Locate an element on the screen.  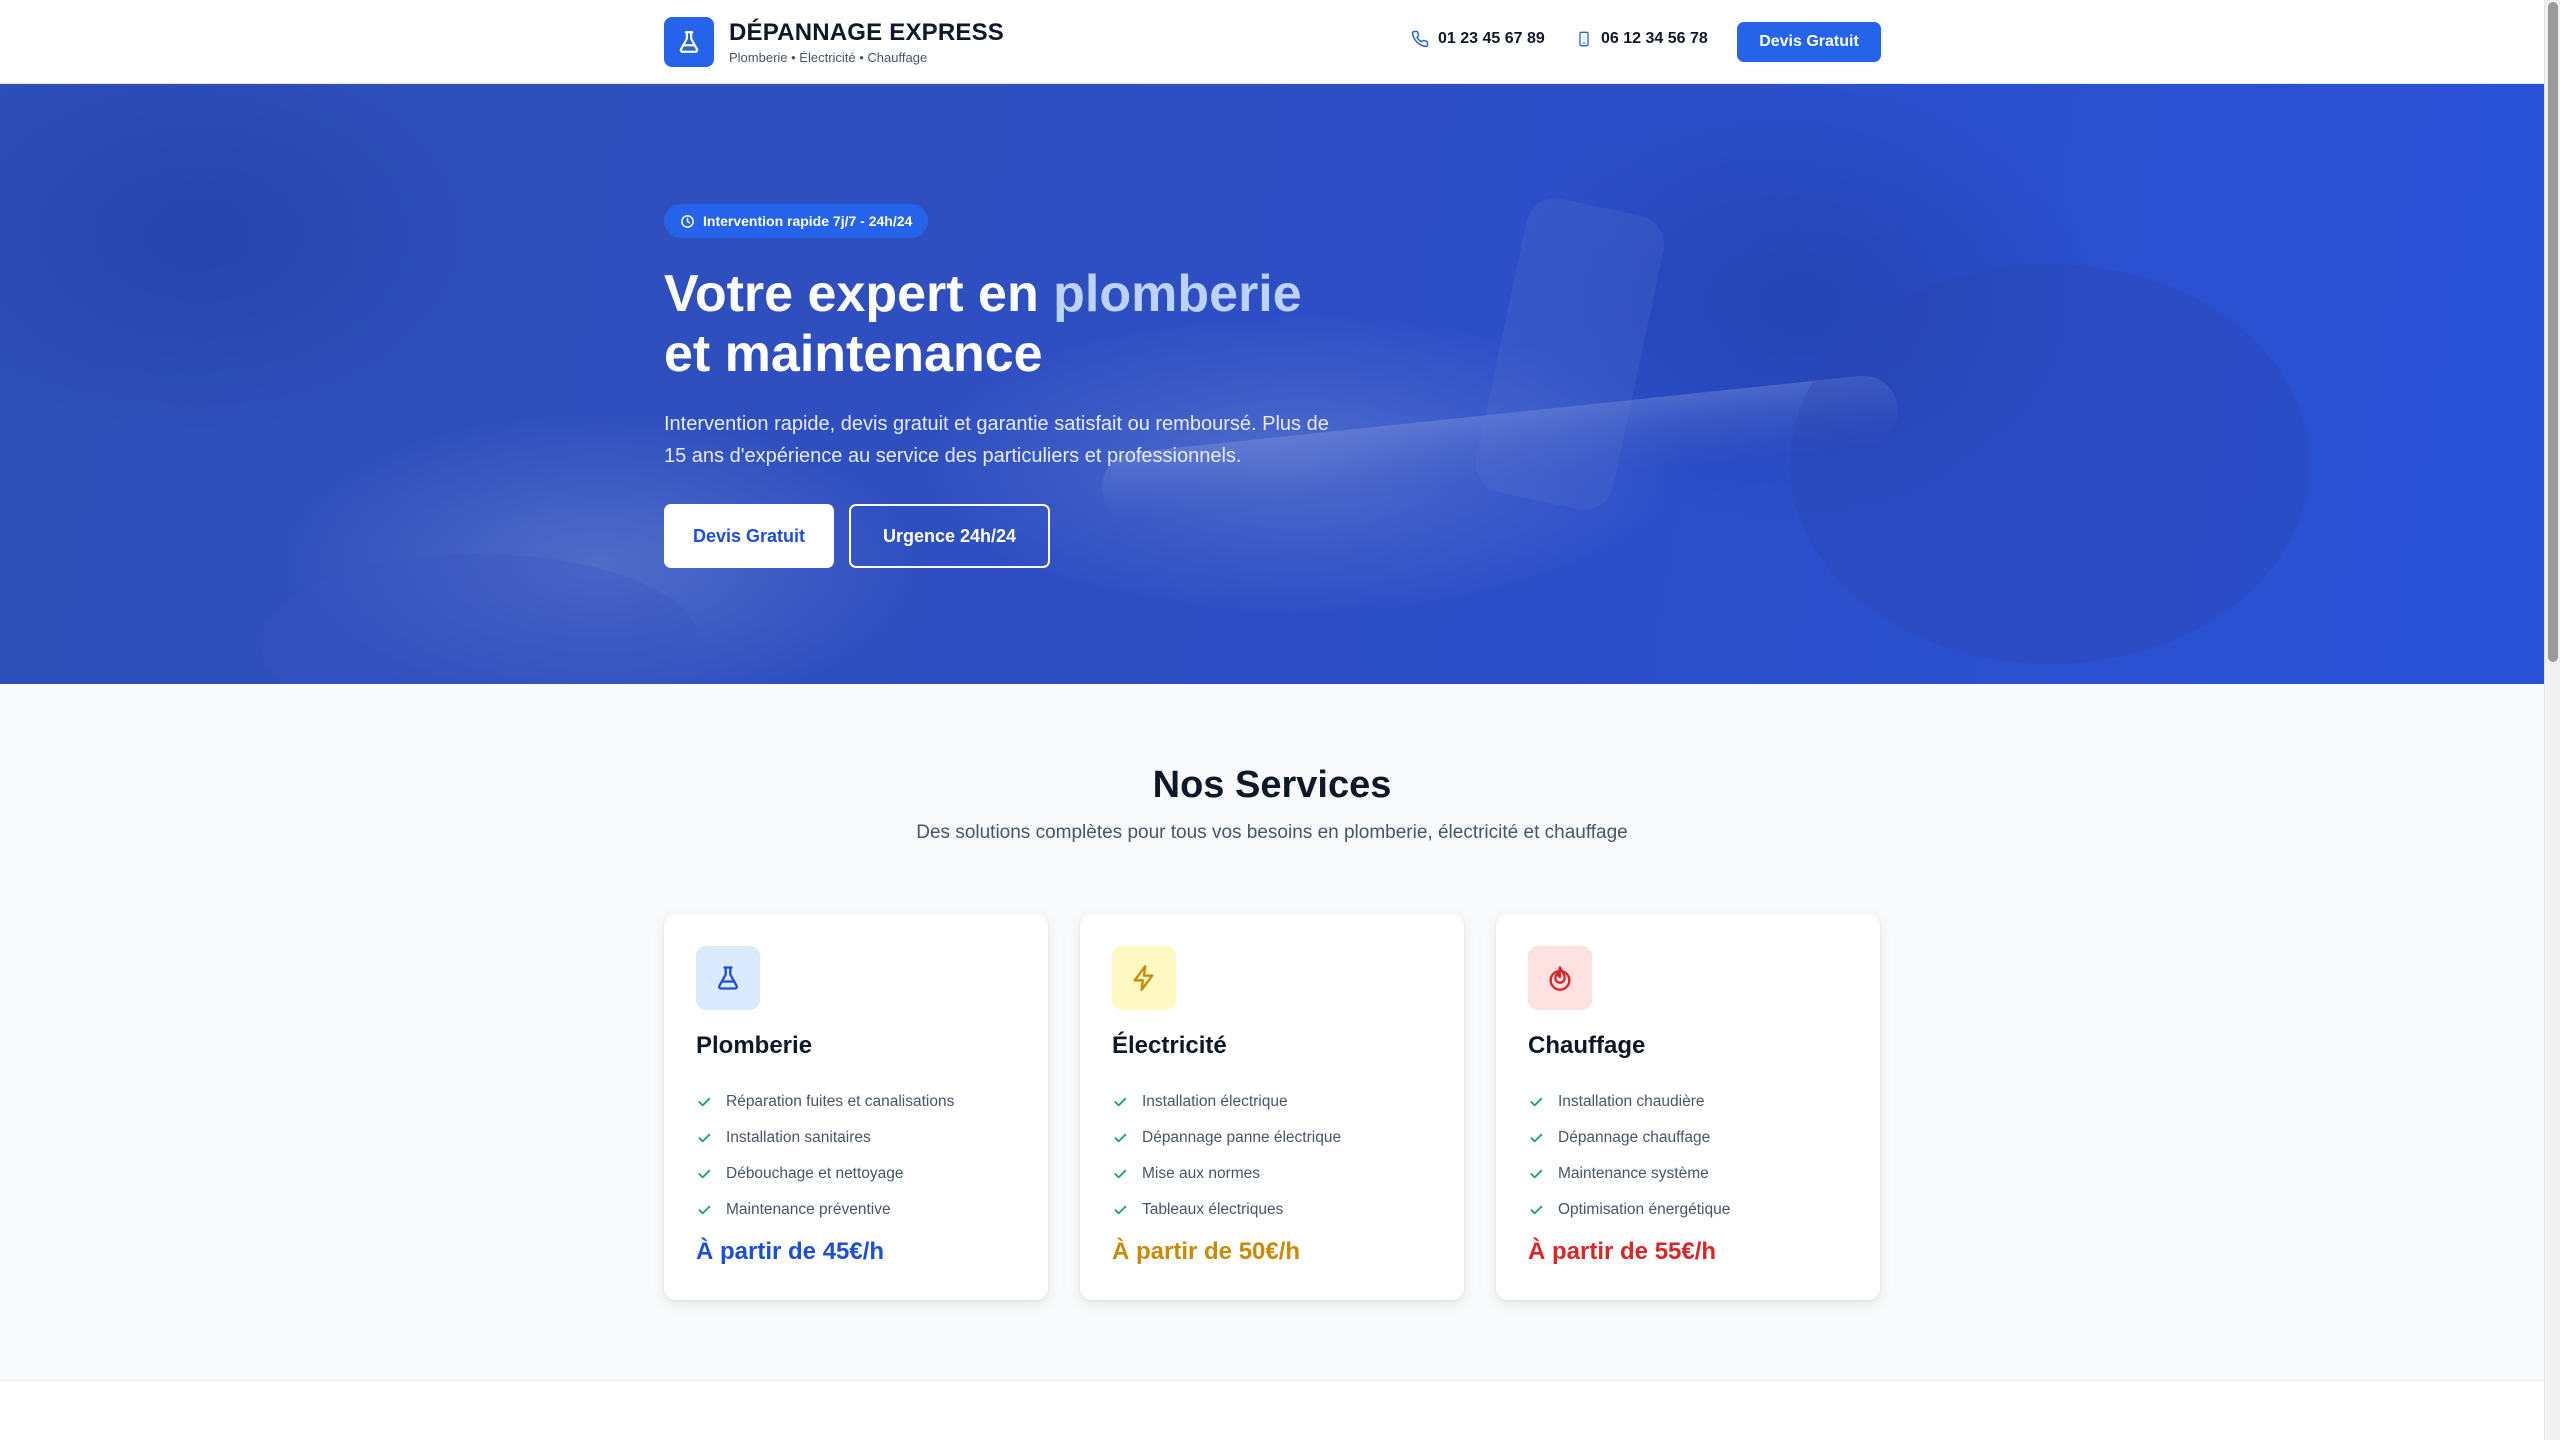
next-section is located at coordinates (1272, 1410).